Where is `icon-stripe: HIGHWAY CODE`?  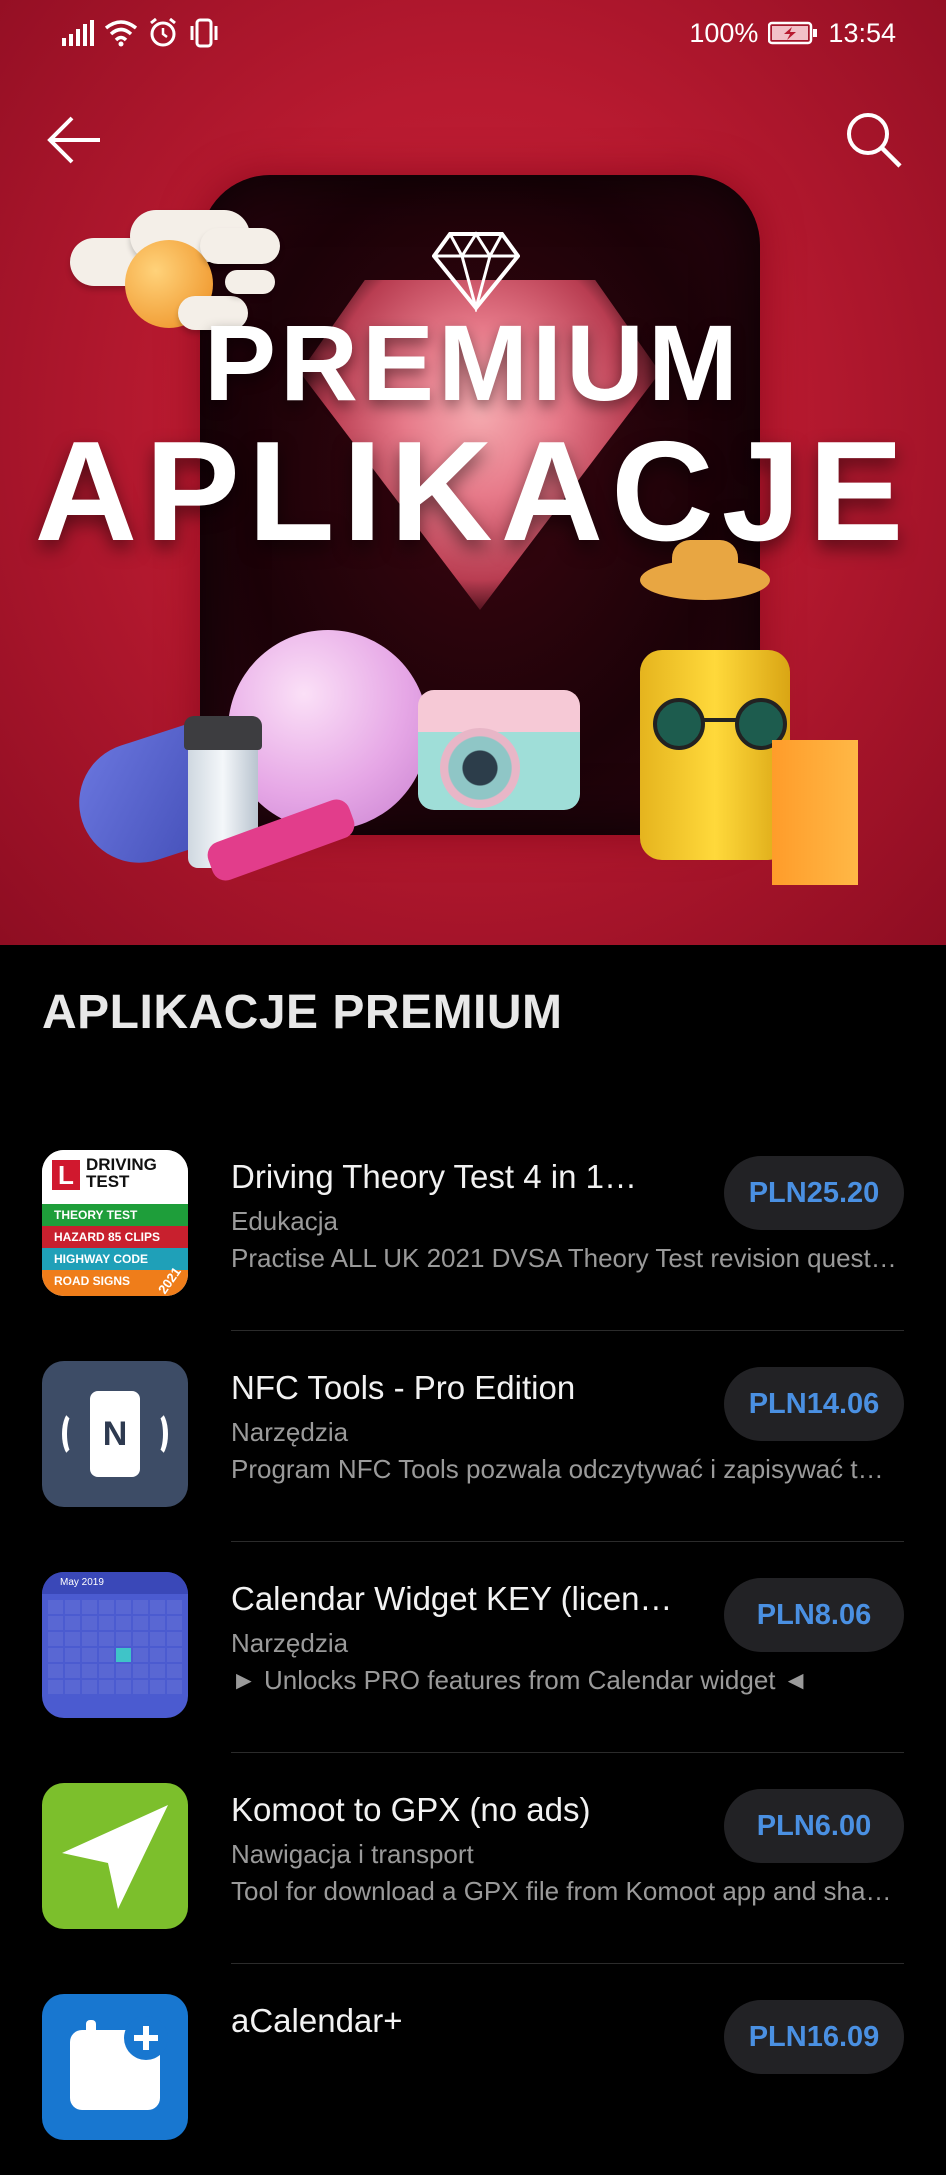 icon-stripe: HIGHWAY CODE is located at coordinates (115, 1259).